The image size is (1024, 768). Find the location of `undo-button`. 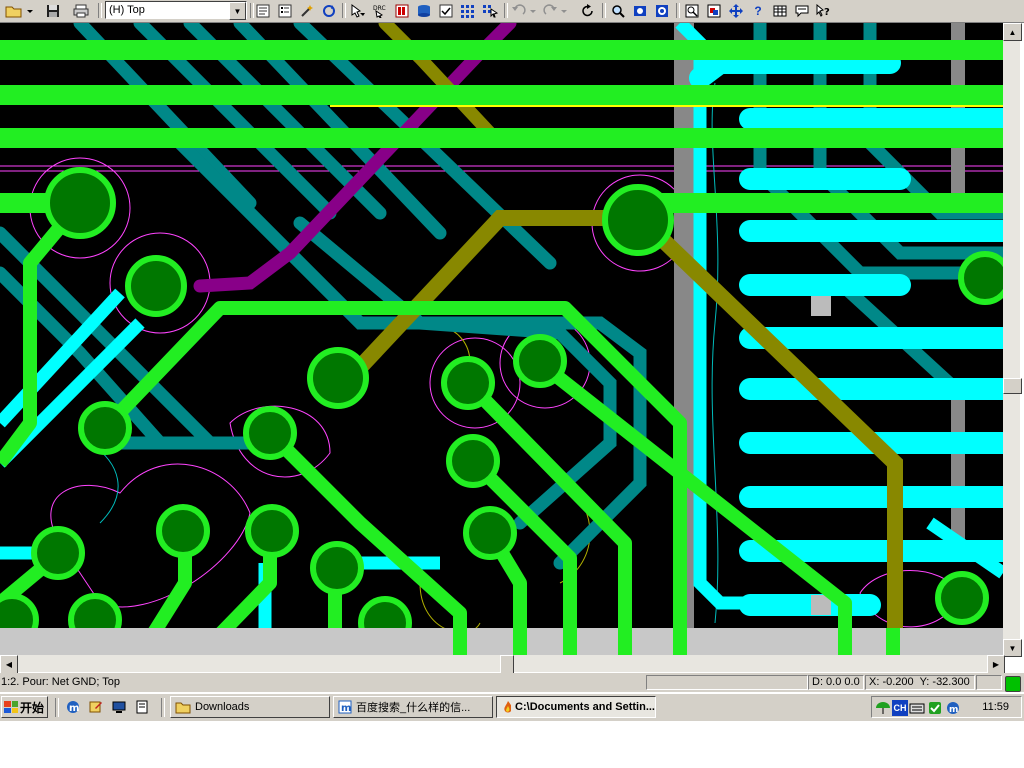

undo-button is located at coordinates (524, 10).